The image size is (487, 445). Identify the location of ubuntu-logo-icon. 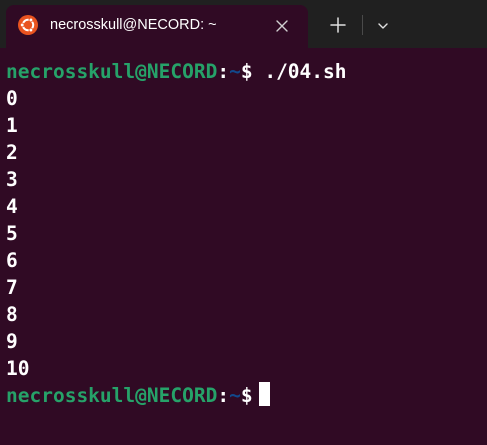
(28, 25).